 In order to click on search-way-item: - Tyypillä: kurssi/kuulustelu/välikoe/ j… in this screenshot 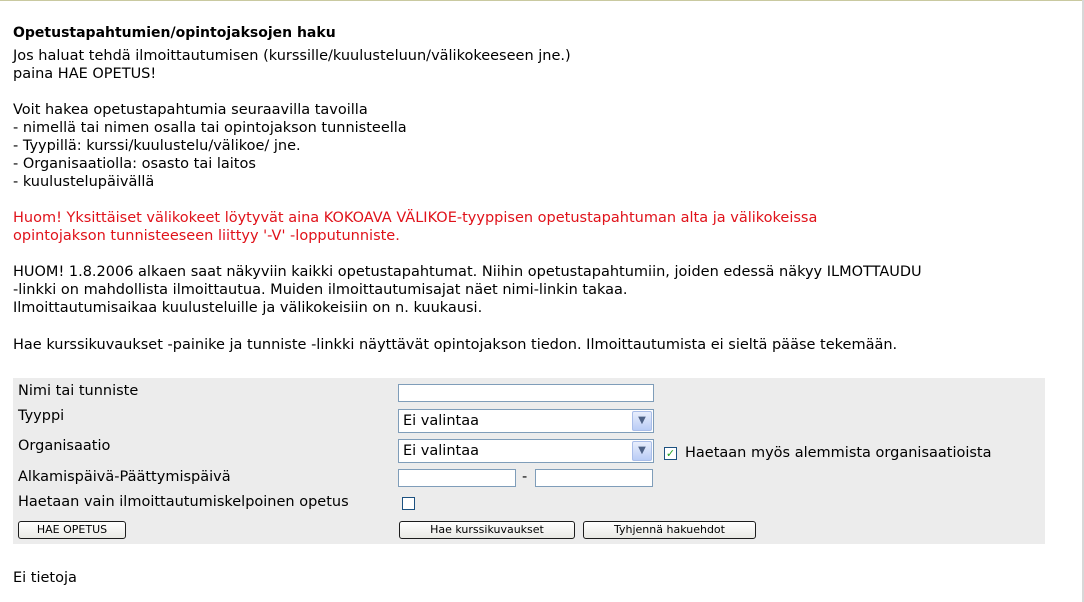, I will do `click(157, 146)`.